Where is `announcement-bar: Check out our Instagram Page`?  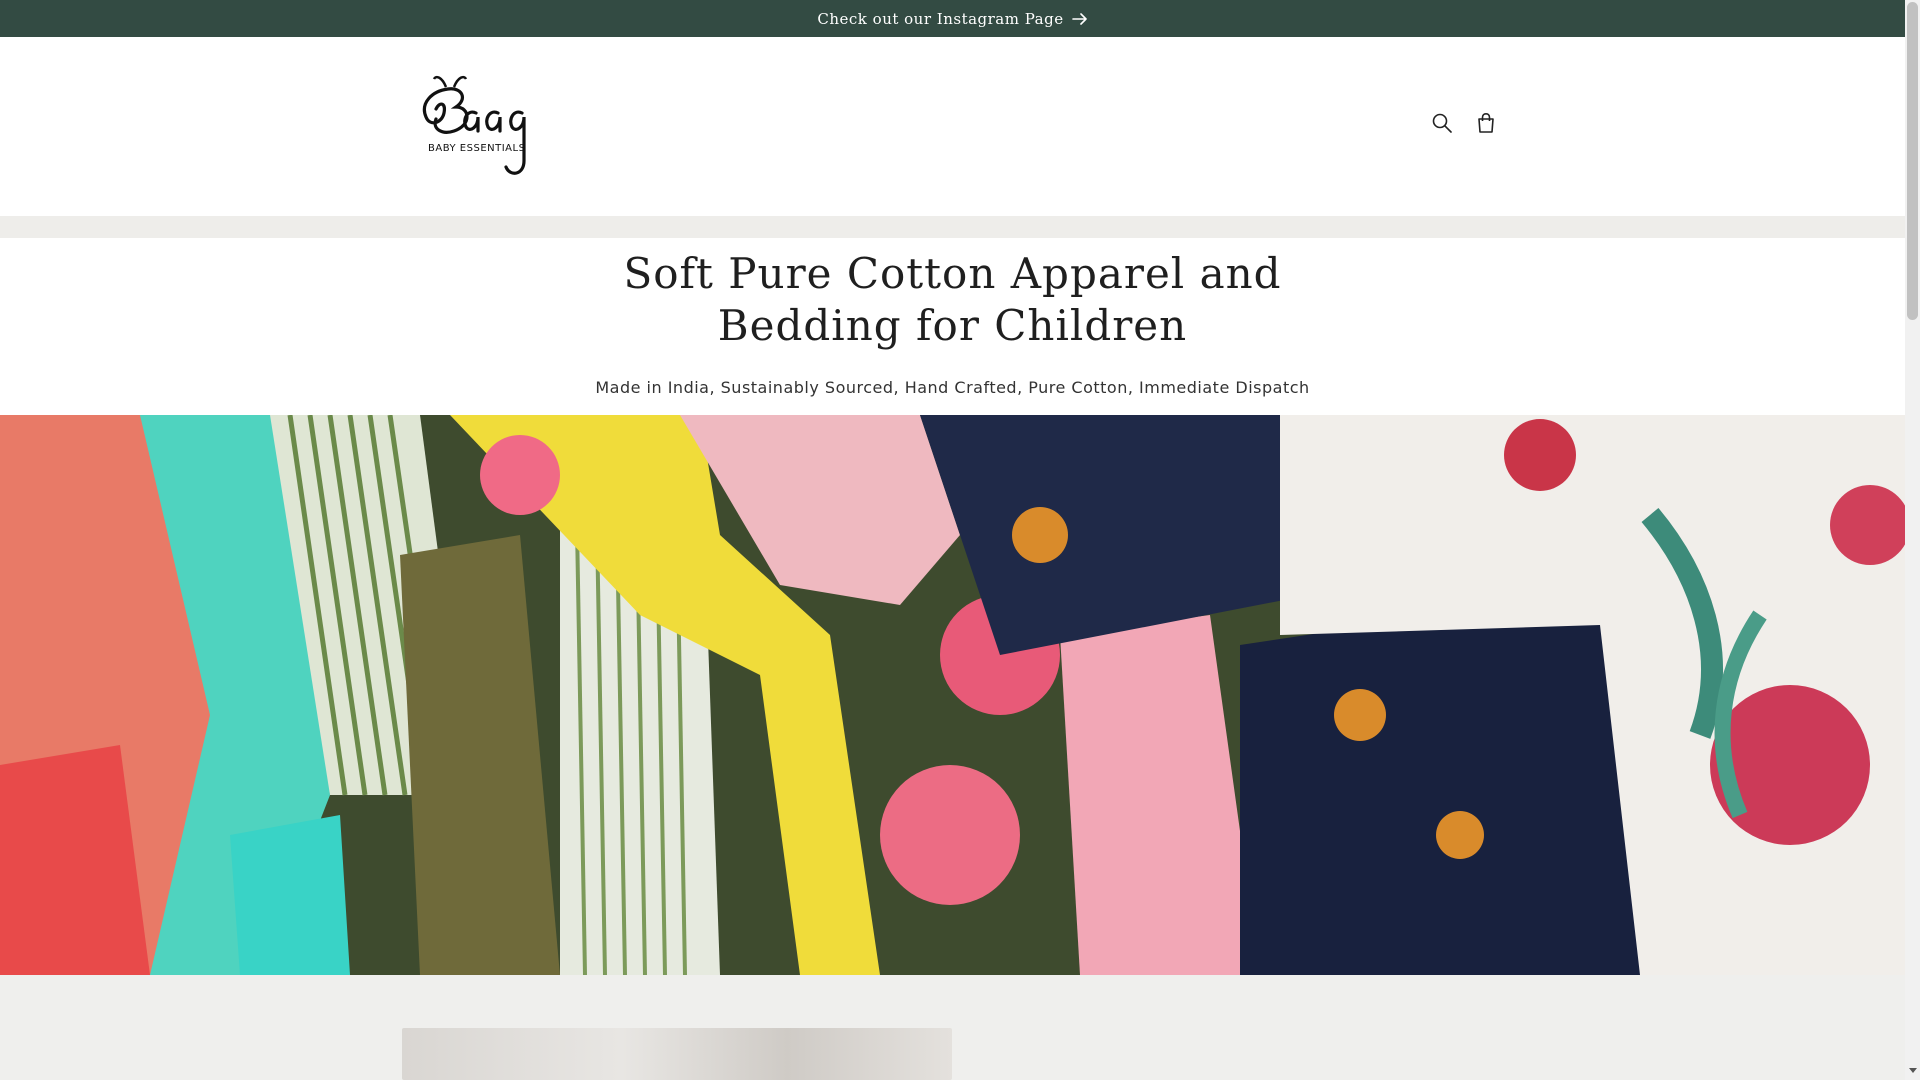 announcement-bar: Check out our Instagram Page is located at coordinates (952, 18).